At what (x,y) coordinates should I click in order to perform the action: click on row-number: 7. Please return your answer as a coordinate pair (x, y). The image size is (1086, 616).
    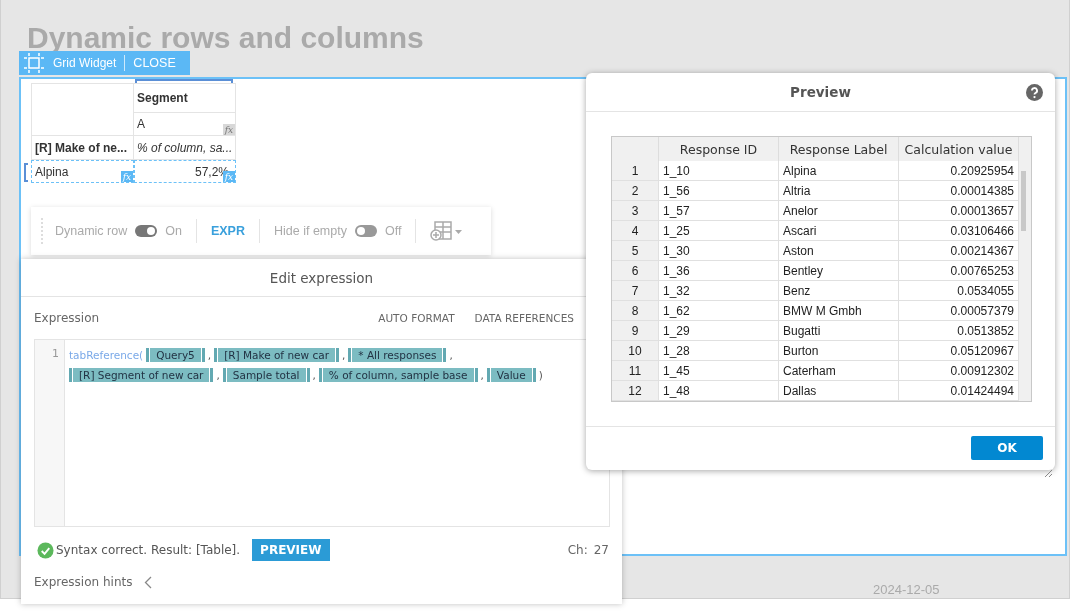
    Looking at the image, I should click on (635, 291).